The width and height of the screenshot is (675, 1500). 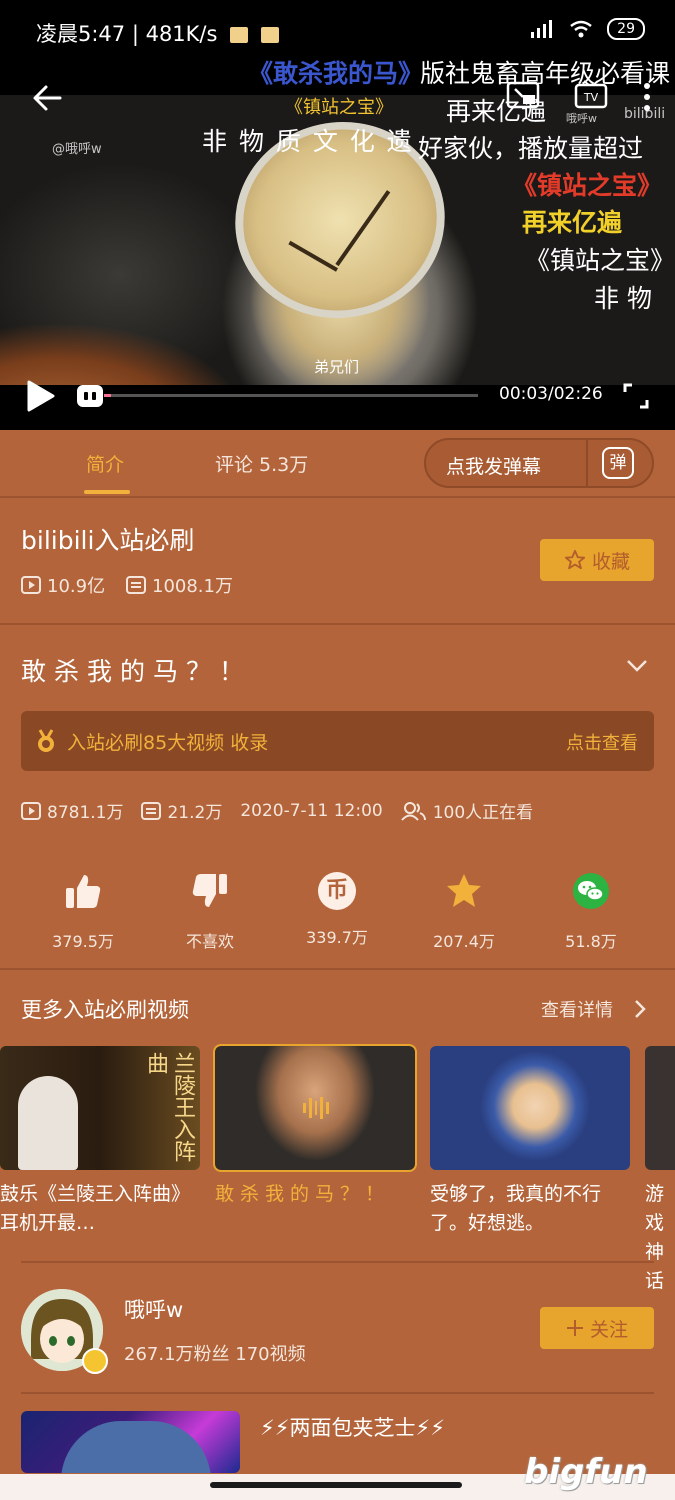 I want to click on now-playing-icon, so click(x=316, y=1108).